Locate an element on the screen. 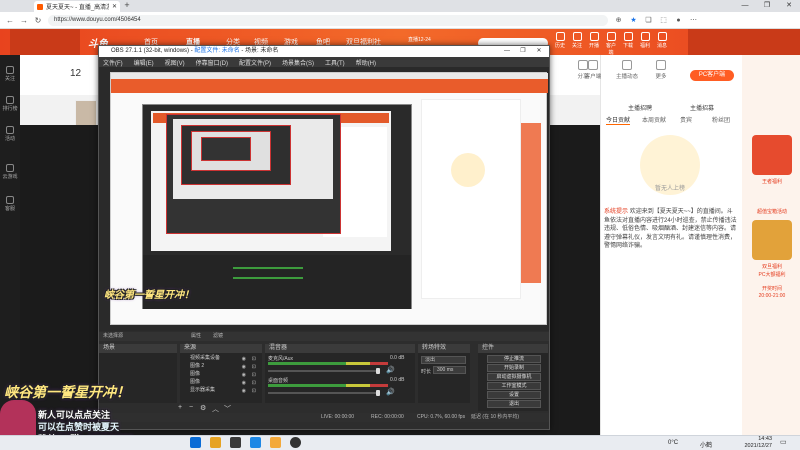 This screenshot has height=450, width=800. activity-icon is located at coordinates (10, 130).